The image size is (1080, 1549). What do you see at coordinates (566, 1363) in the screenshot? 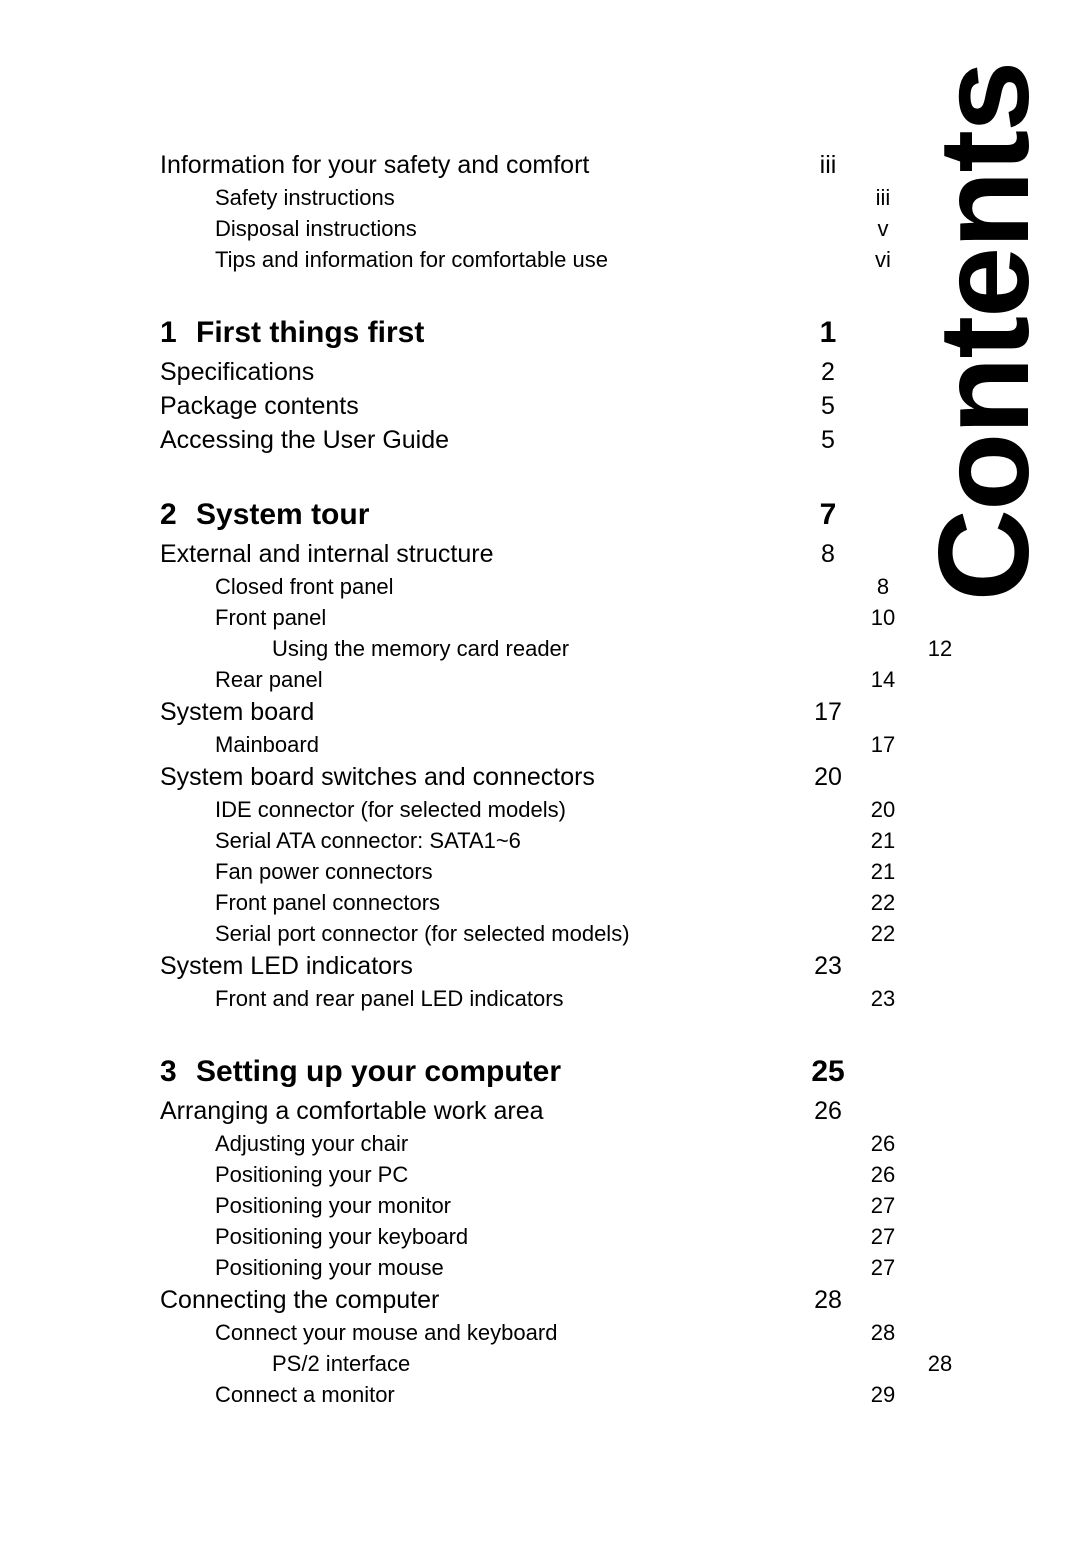
I see `toc-entry: PS/2 interface 28` at bounding box center [566, 1363].